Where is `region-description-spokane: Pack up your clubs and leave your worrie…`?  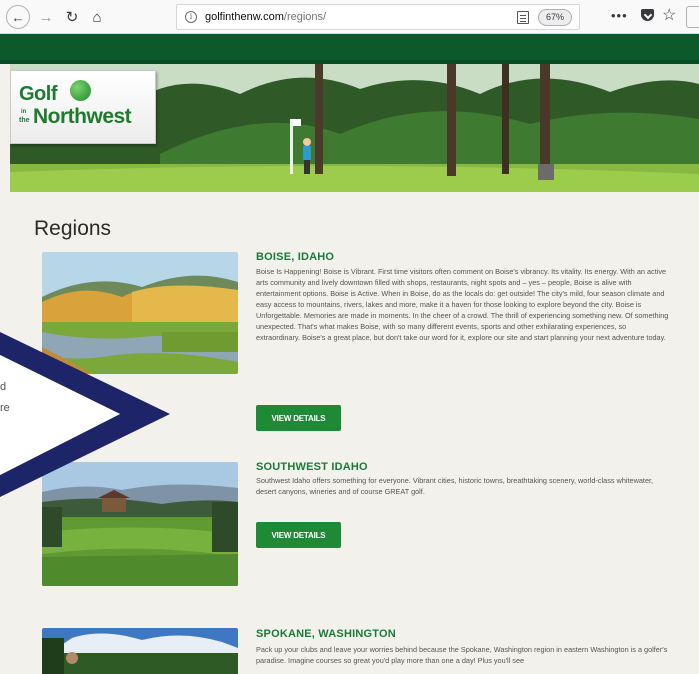
region-description-spokane: Pack up your clubs and leave your worrie… is located at coordinates (462, 655).